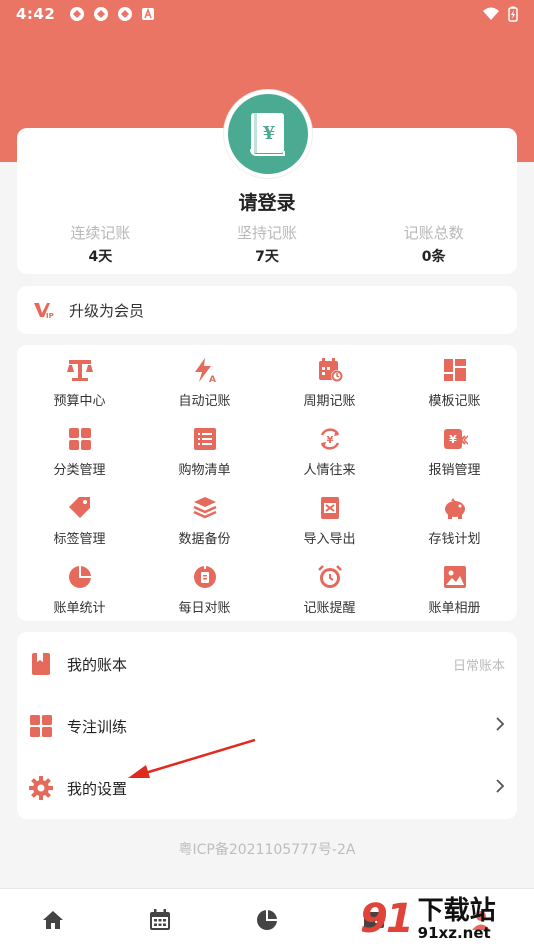  What do you see at coordinates (491, 13) in the screenshot?
I see `wifi-icon` at bounding box center [491, 13].